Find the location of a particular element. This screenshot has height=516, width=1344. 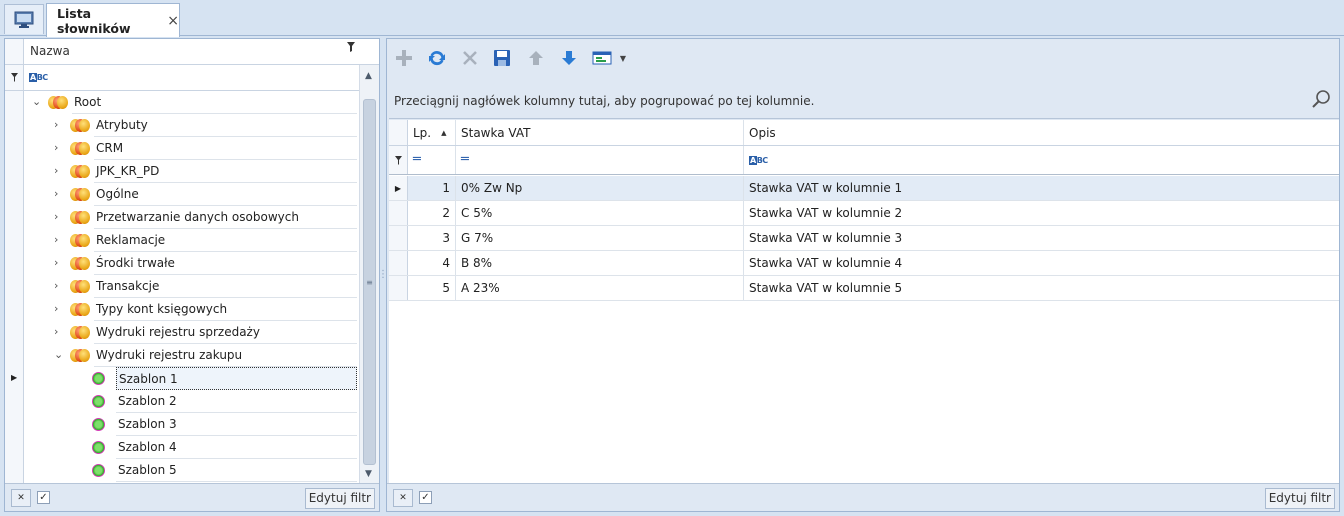

cell-opis: Stawka VAT w kolumnie 1 is located at coordinates (1041, 188).